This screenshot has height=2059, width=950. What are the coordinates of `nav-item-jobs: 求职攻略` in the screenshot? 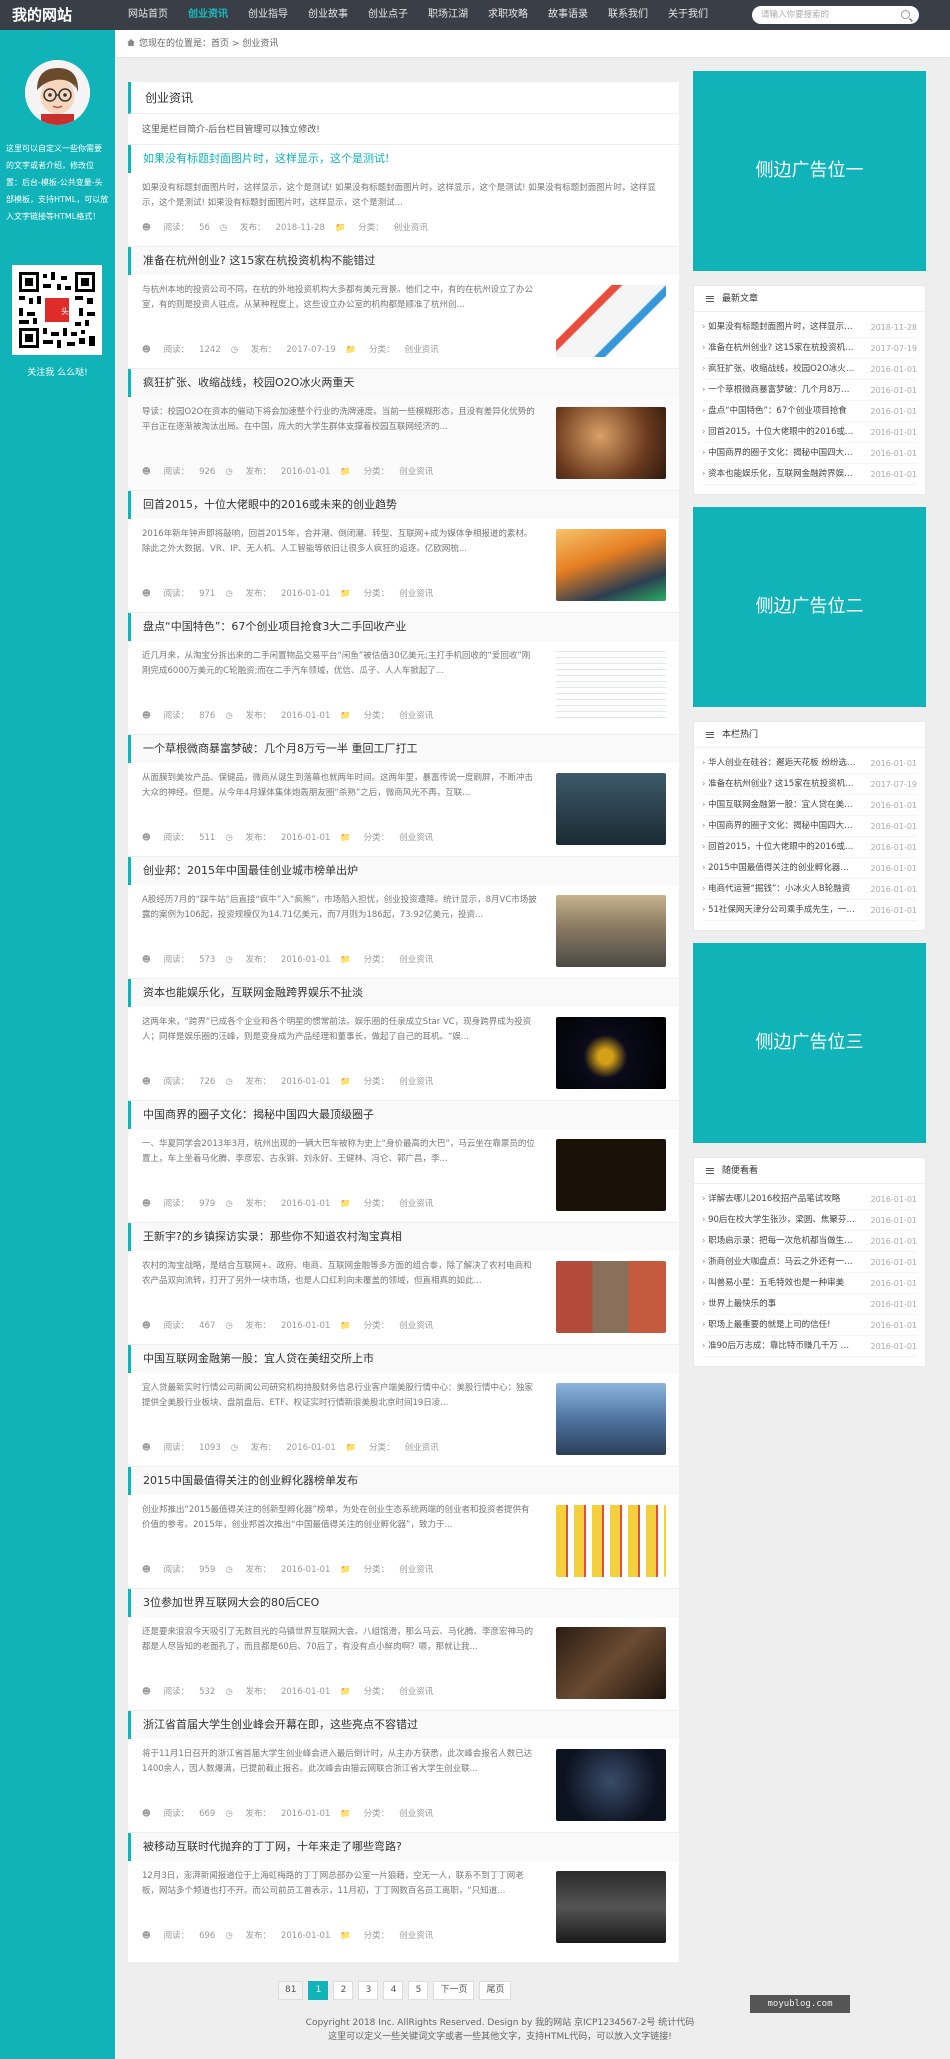 It's located at (508, 15).